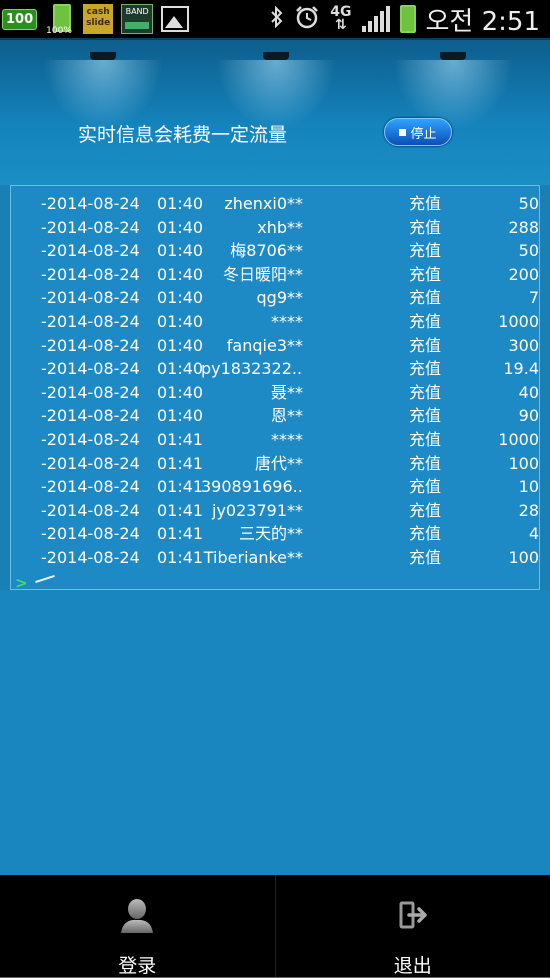 Image resolution: width=550 pixels, height=978 pixels. I want to click on record-row: -2014-08-2401:41****充值1000, so click(275, 439).